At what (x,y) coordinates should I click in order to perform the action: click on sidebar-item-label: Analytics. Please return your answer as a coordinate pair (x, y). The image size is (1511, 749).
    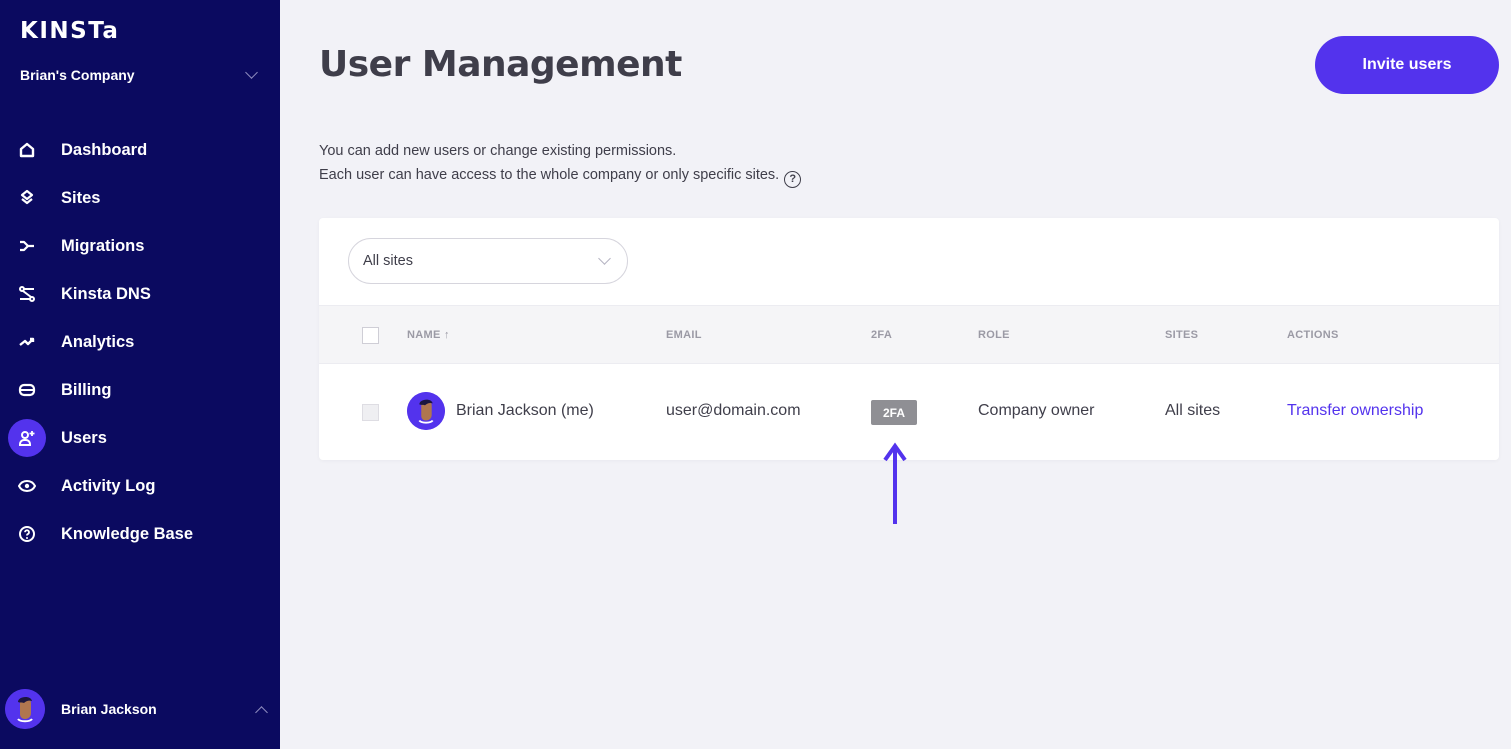
    Looking at the image, I should click on (98, 341).